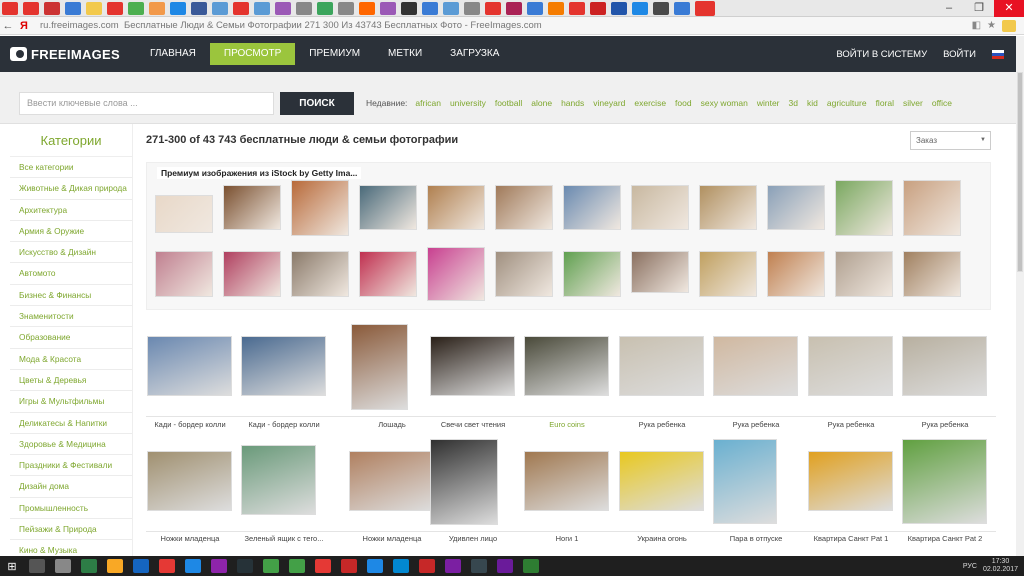 The image size is (1024, 576). I want to click on nav-tags: МЕТКИ, so click(405, 54).